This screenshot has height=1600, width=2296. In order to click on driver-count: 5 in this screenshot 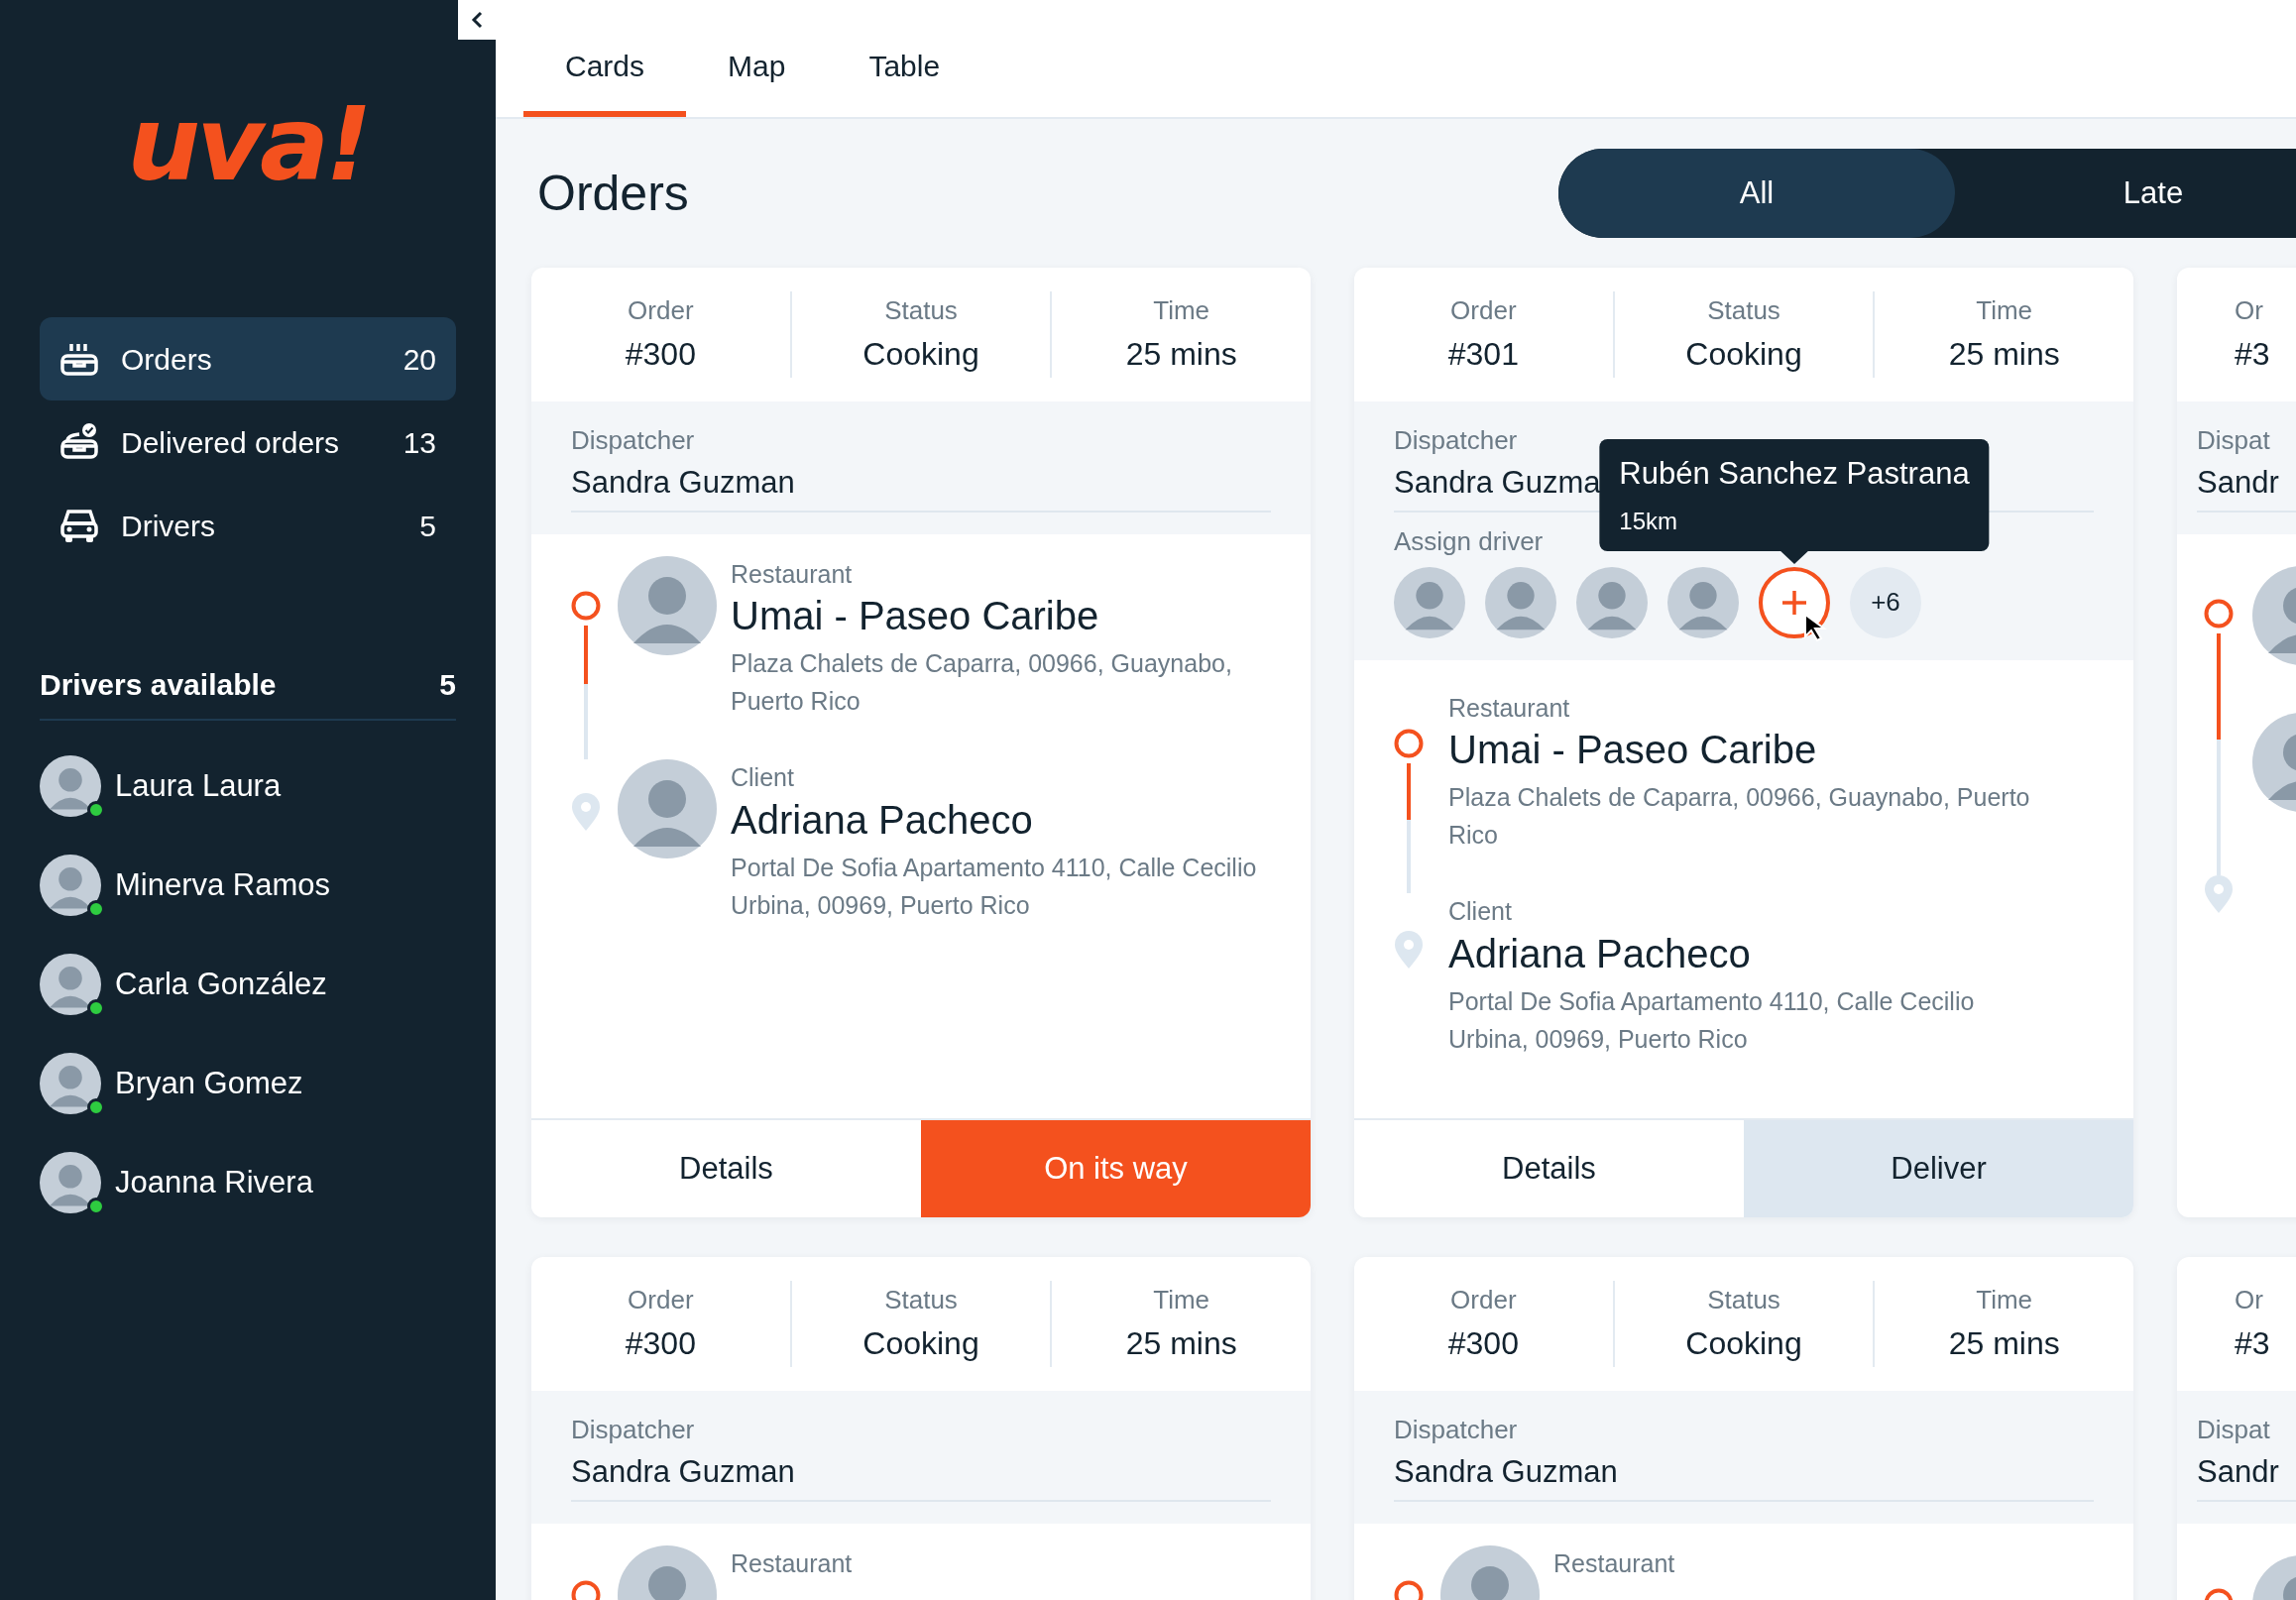, I will do `click(448, 685)`.